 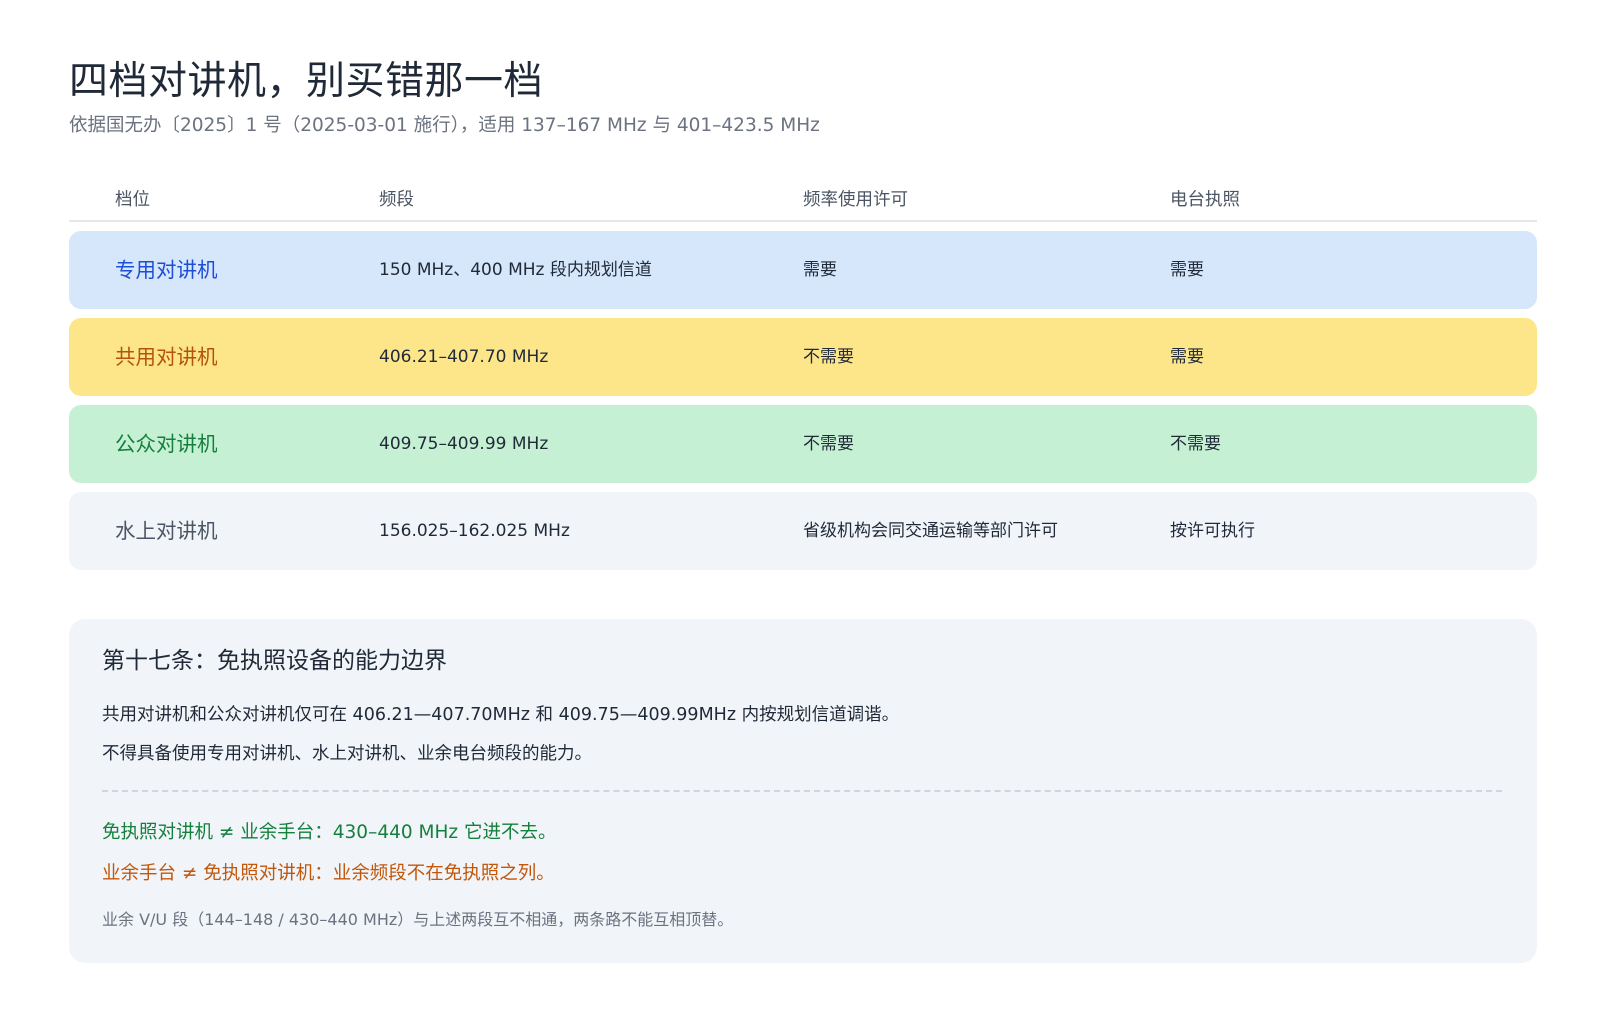 I want to click on note-title: 第十七条：免执照设备的能力边界, so click(x=274, y=661).